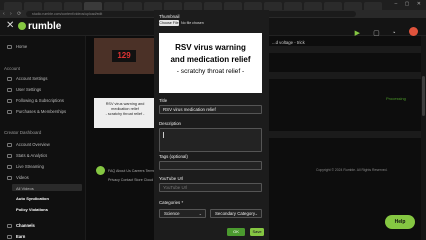 Image resolution: width=426 pixels, height=240 pixels. What do you see at coordinates (192, 23) in the screenshot?
I see `file-status-text: No file chosen` at bounding box center [192, 23].